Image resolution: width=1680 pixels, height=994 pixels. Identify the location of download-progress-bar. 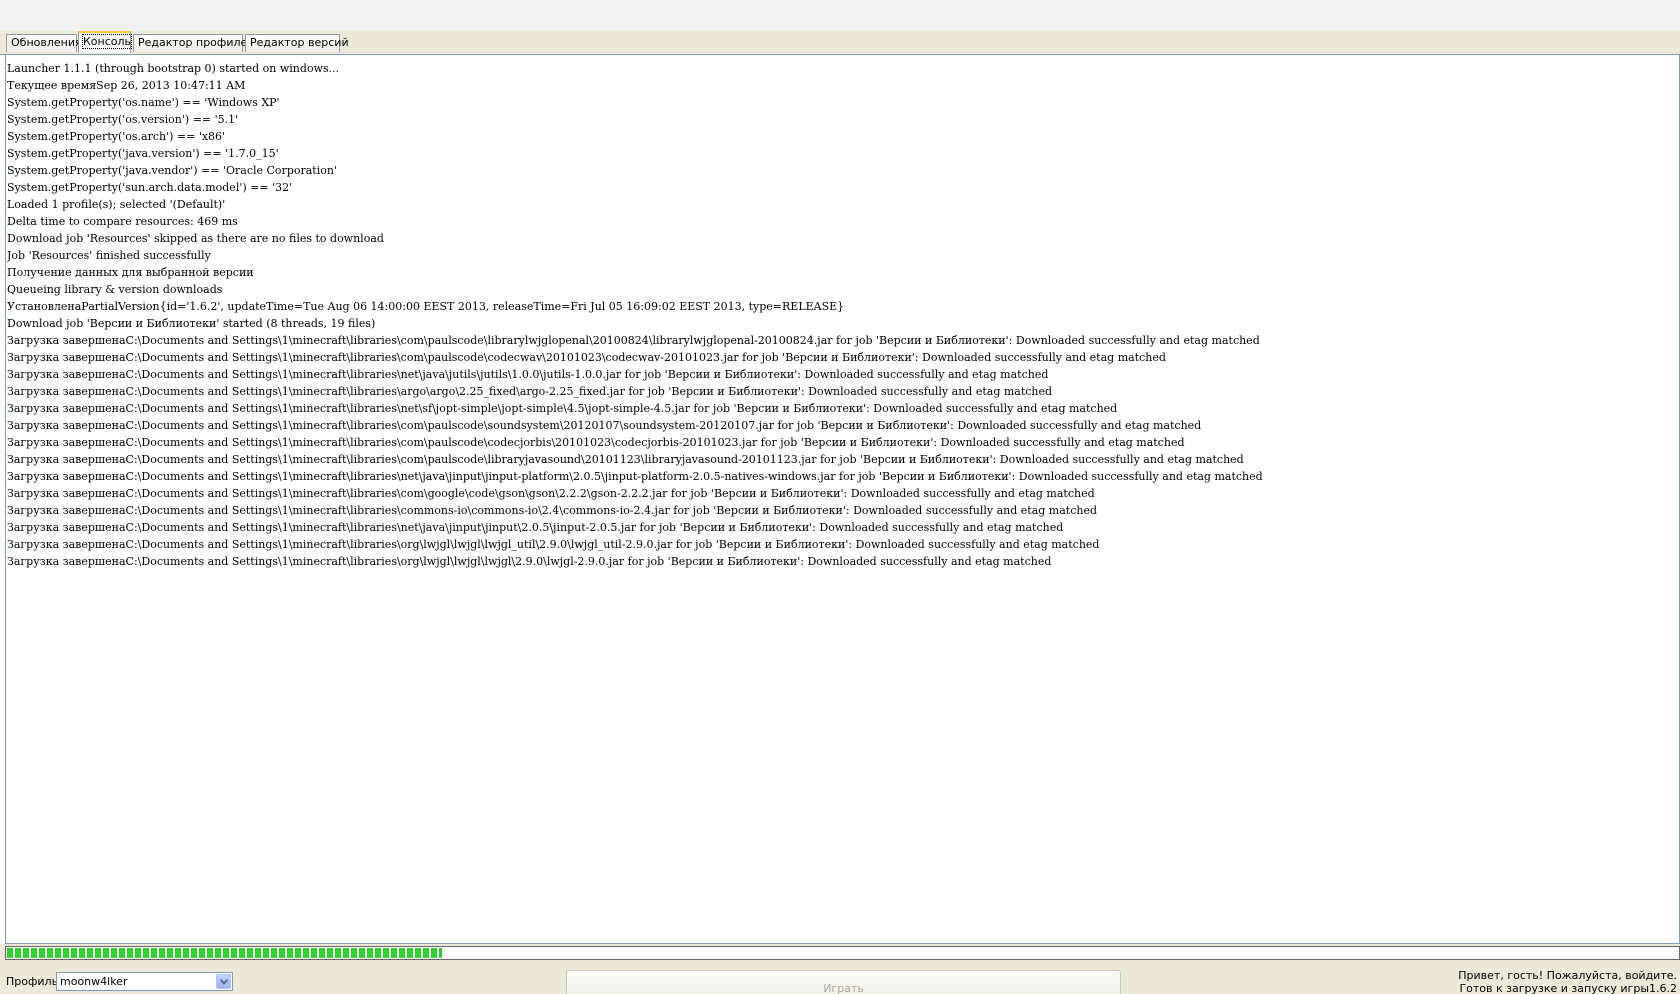
(842, 953).